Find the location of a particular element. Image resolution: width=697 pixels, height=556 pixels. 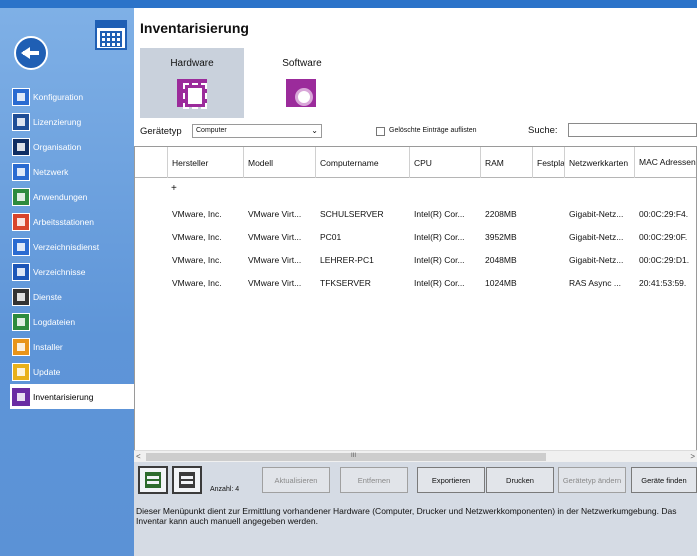

sidebar-item-label: Update is located at coordinates (47, 371).